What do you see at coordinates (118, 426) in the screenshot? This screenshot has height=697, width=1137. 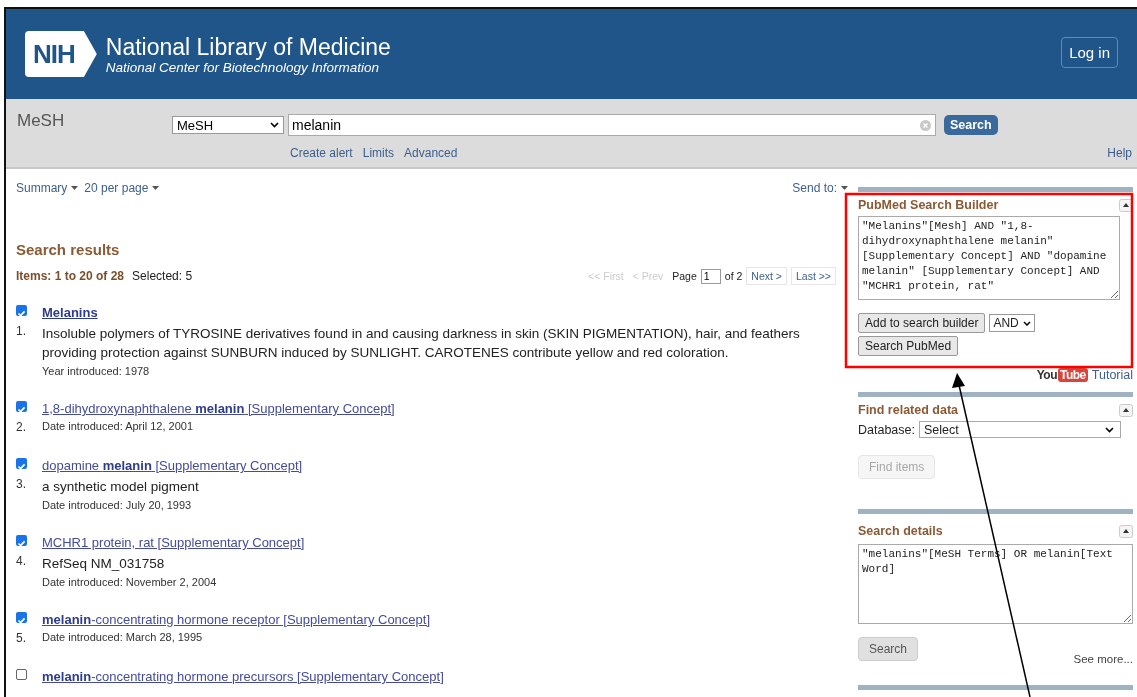 I see `result-date: Date introduced: April 12, 2001` at bounding box center [118, 426].